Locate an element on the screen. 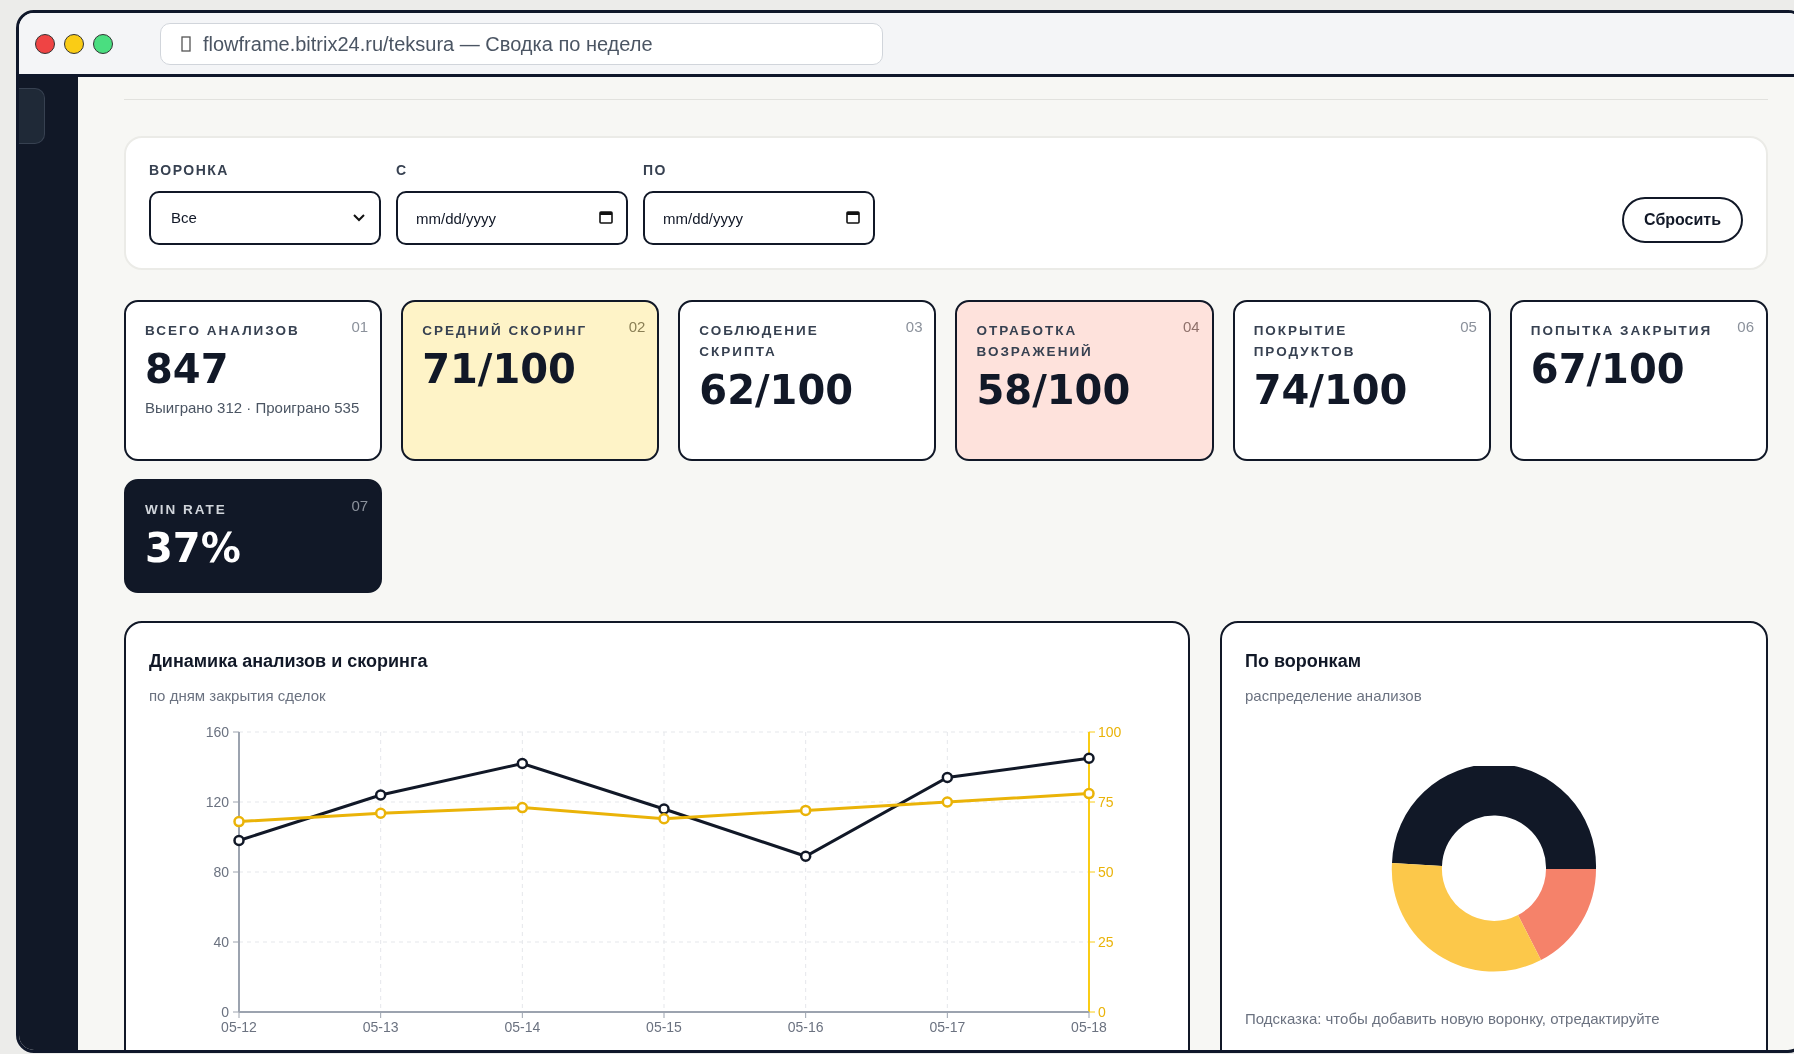 The height and width of the screenshot is (1054, 1794). kpi-label: ОТРАБОТКА ВОЗРАЖЕНИЙ is located at coordinates (1035, 341).